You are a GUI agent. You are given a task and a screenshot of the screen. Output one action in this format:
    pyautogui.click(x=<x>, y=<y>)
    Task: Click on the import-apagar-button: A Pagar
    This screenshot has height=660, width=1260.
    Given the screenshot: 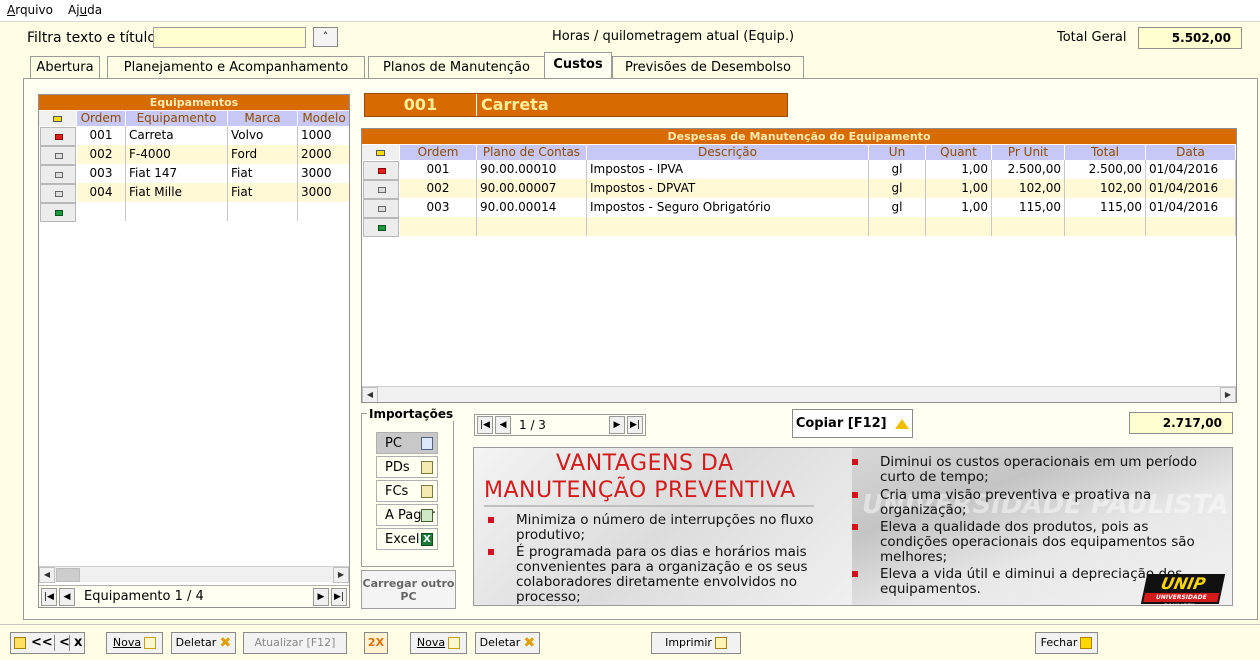 What is the action you would take?
    pyautogui.click(x=407, y=515)
    